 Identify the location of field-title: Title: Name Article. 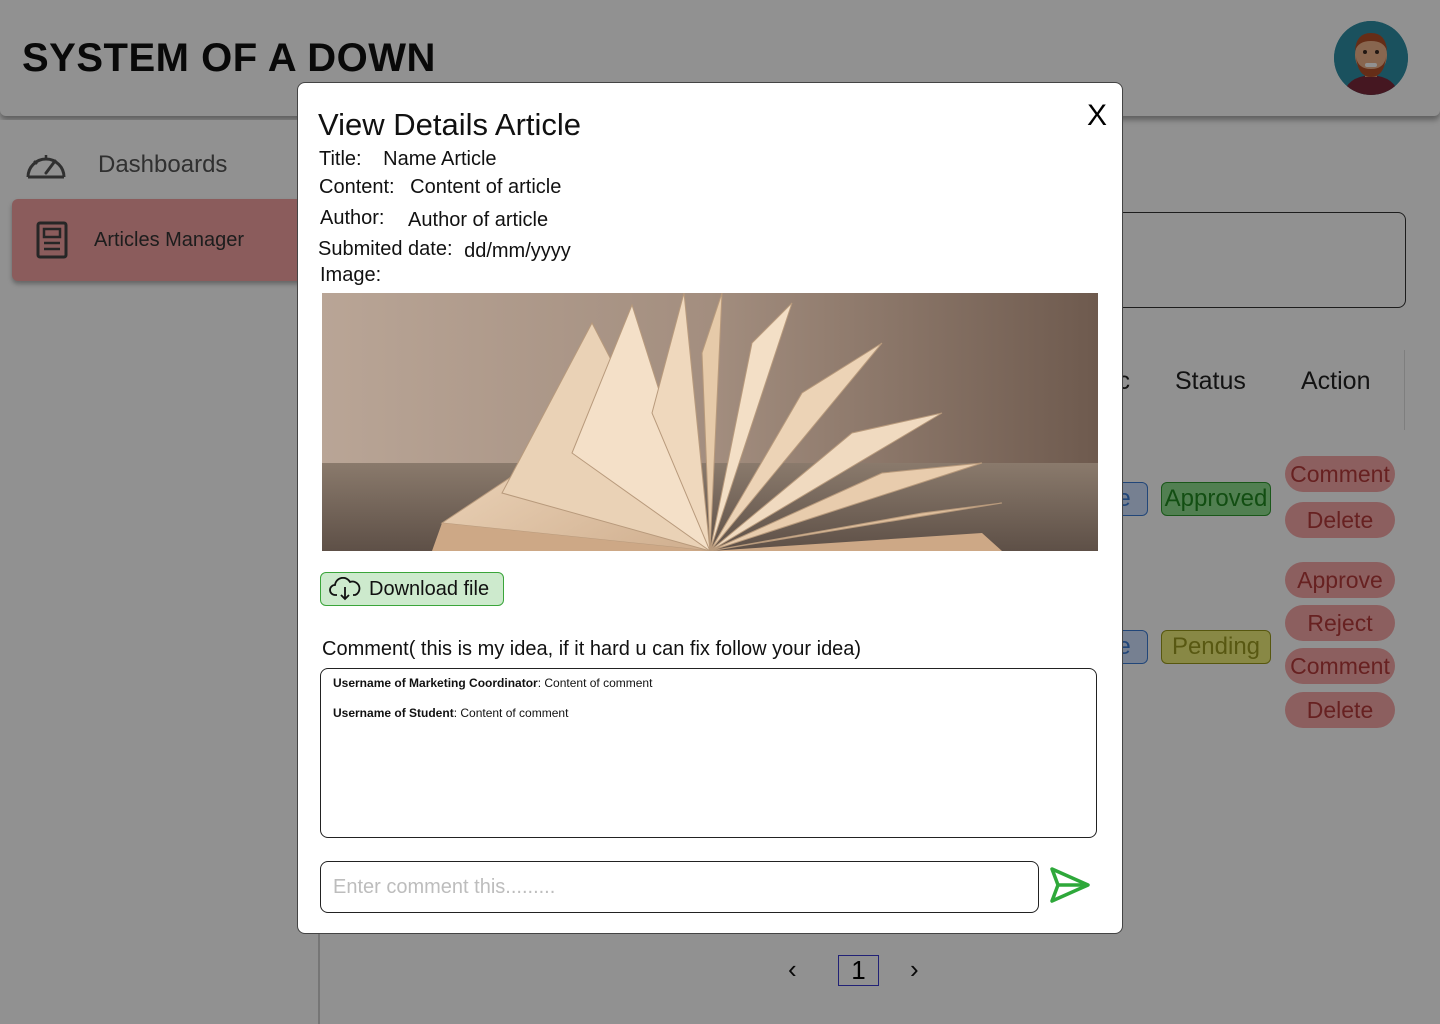
(408, 159).